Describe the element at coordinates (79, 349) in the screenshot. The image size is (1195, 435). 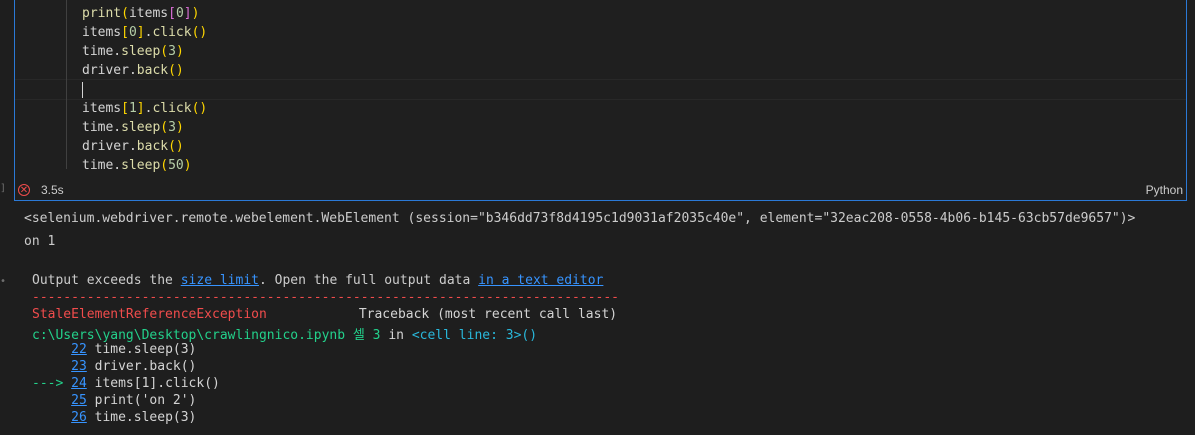
I see `line-number-link: 22` at that location.